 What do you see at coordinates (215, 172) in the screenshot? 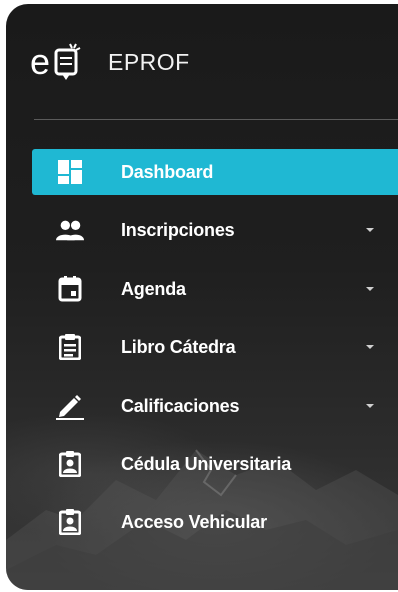
I see `sidebar-item-dashboard: Dashboard` at bounding box center [215, 172].